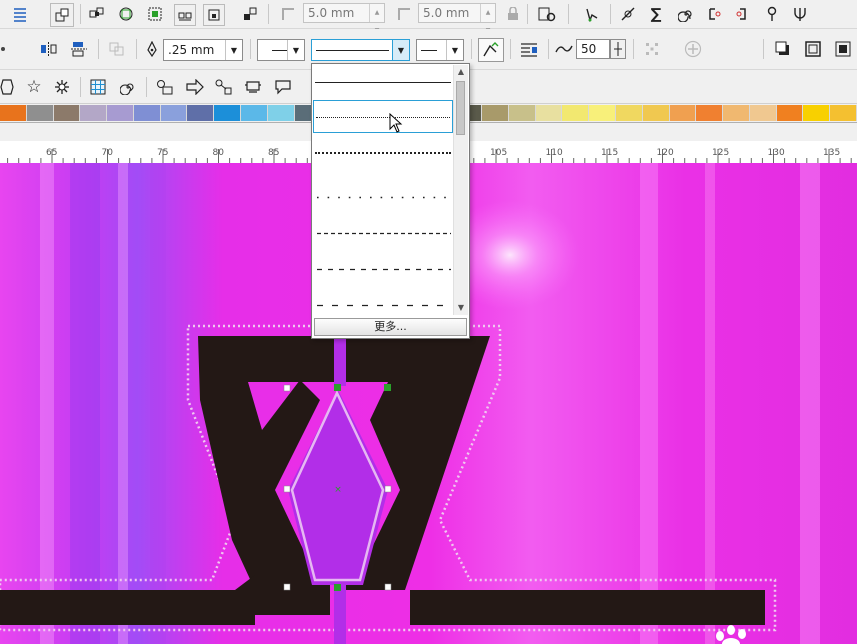 This screenshot has width=857, height=644. What do you see at coordinates (593, 49) in the screenshot?
I see `smoothing-input: 50` at bounding box center [593, 49].